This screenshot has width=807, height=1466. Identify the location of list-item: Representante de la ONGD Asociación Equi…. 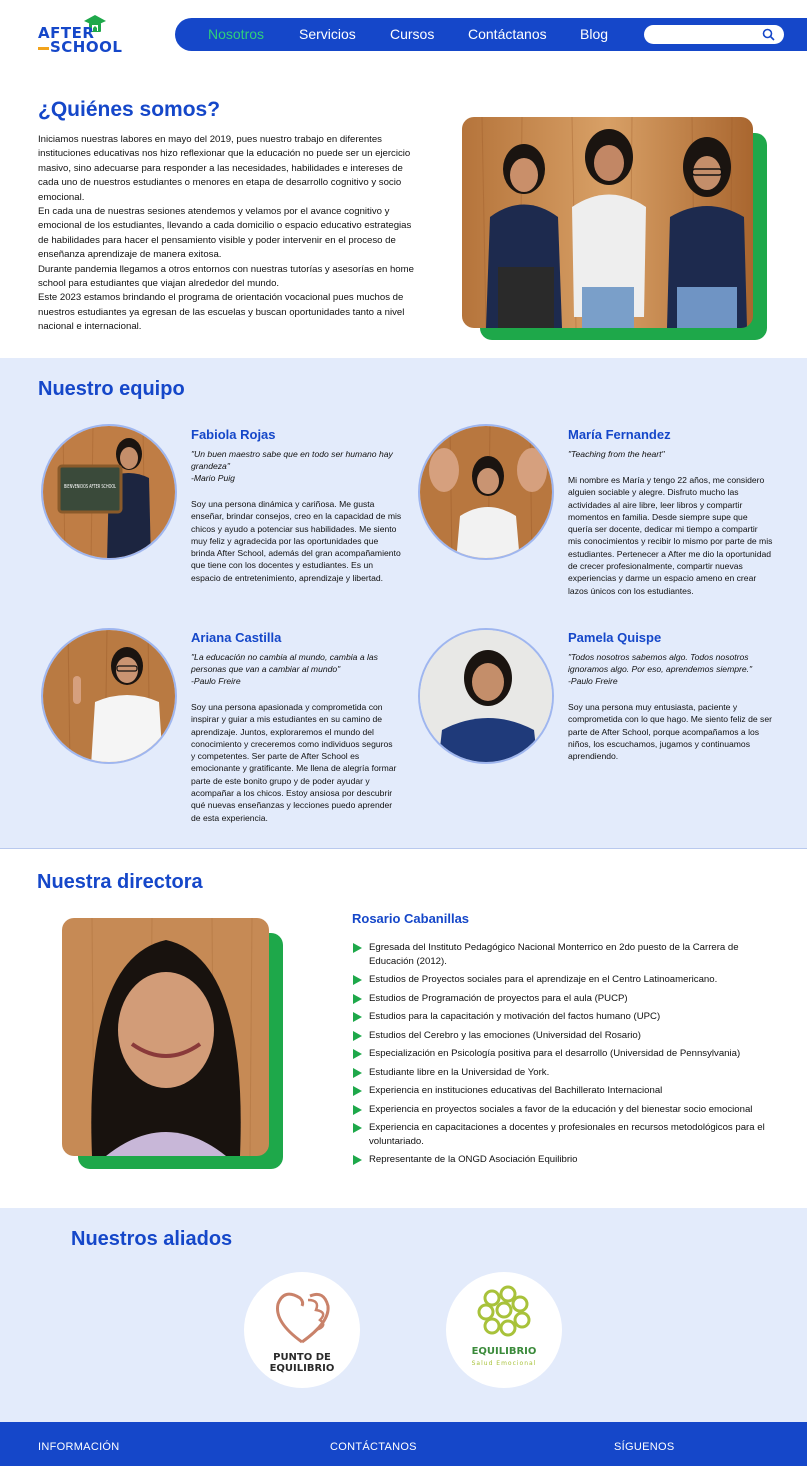
(562, 1160).